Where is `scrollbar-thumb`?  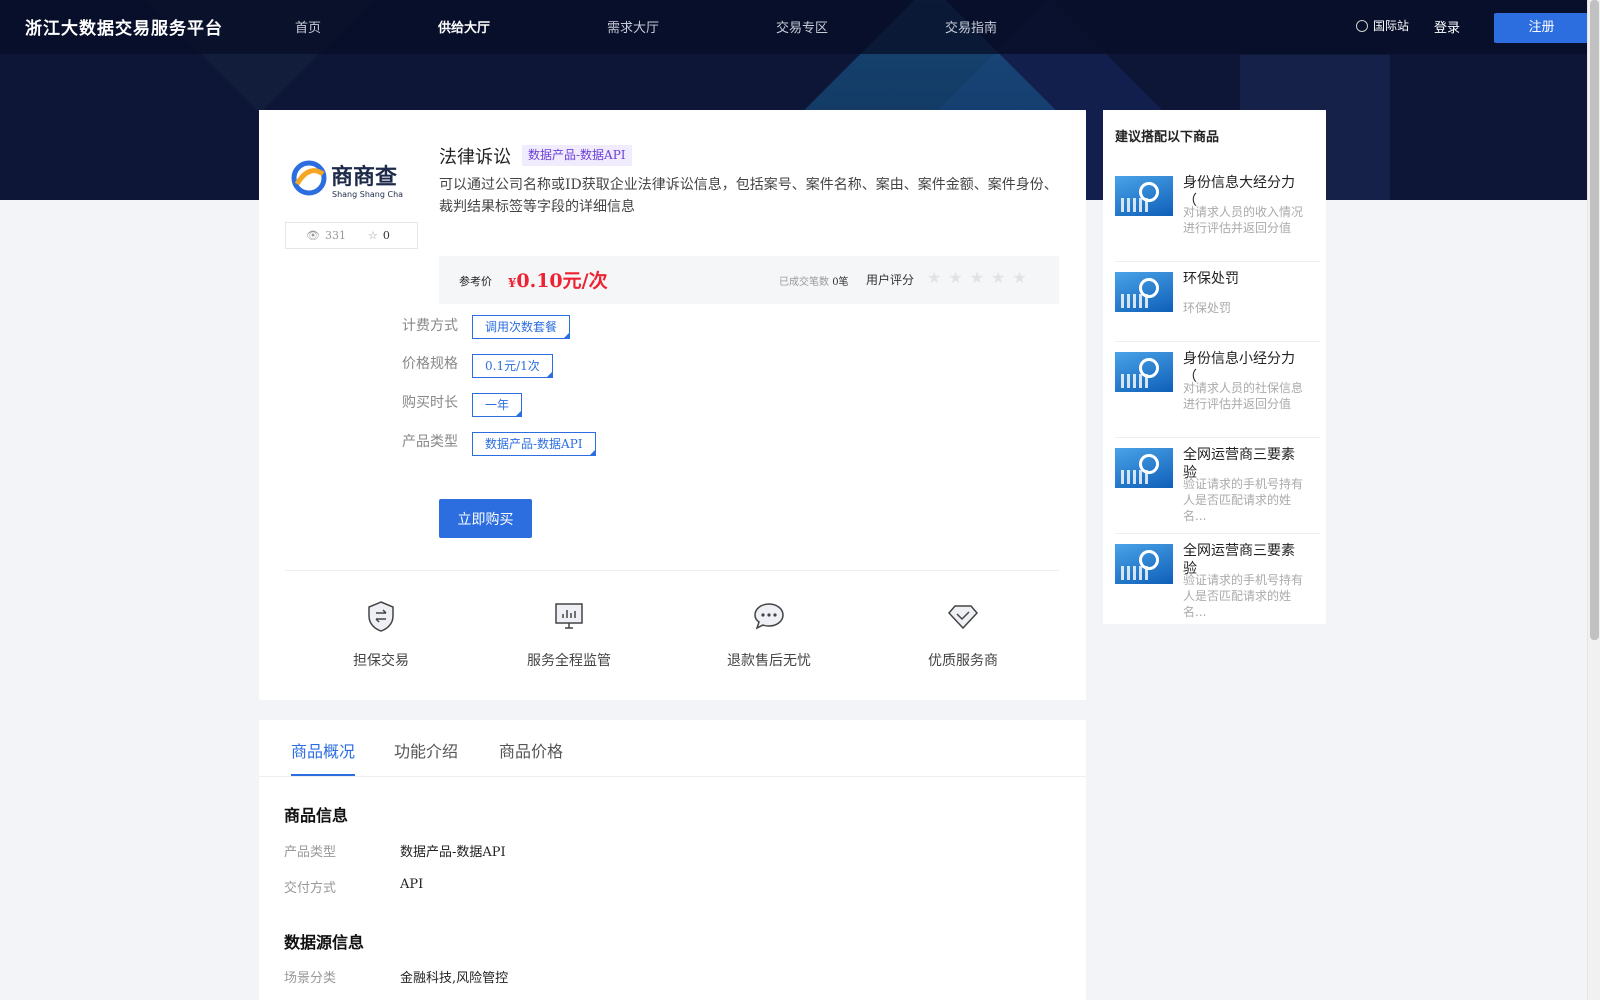 scrollbar-thumb is located at coordinates (1594, 320).